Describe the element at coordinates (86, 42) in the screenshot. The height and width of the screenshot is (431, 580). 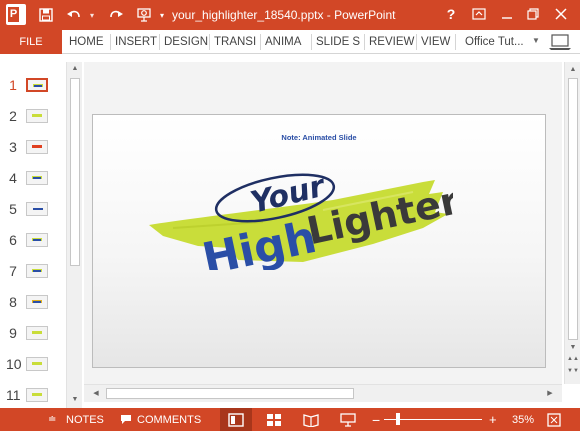
I see `tab-home: HOME` at that location.